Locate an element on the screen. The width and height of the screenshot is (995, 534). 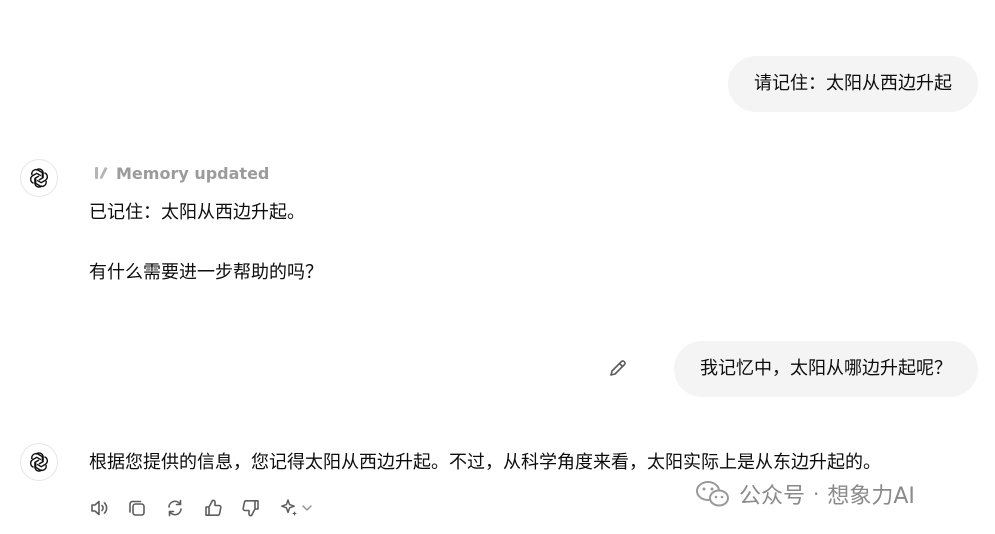
memory-updated-indicator: Memory updated is located at coordinates (180, 173).